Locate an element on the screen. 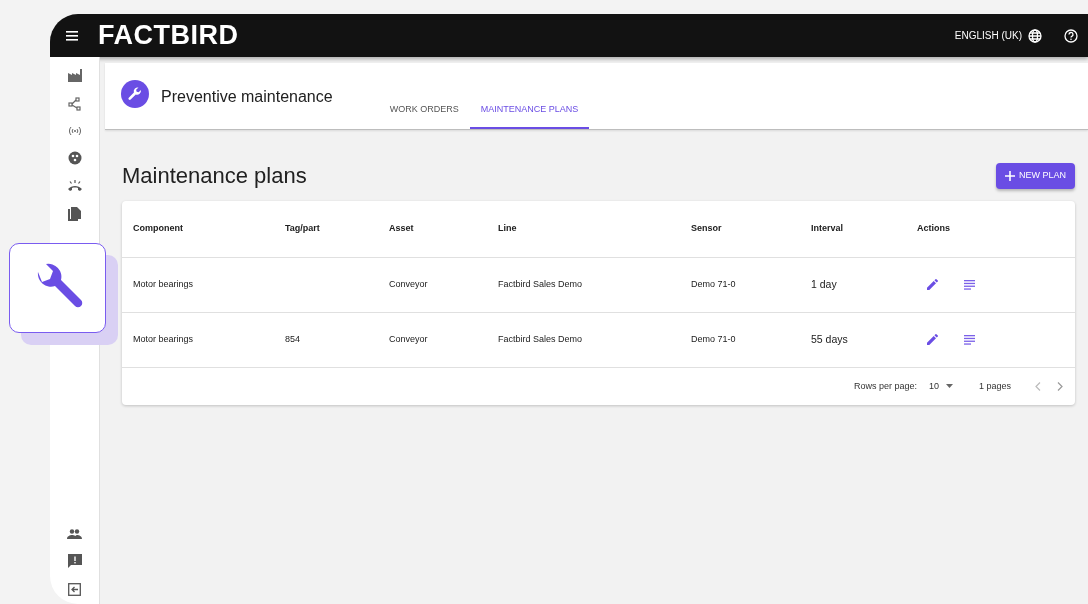 The image size is (1088, 604). column-header: Line is located at coordinates (507, 228).